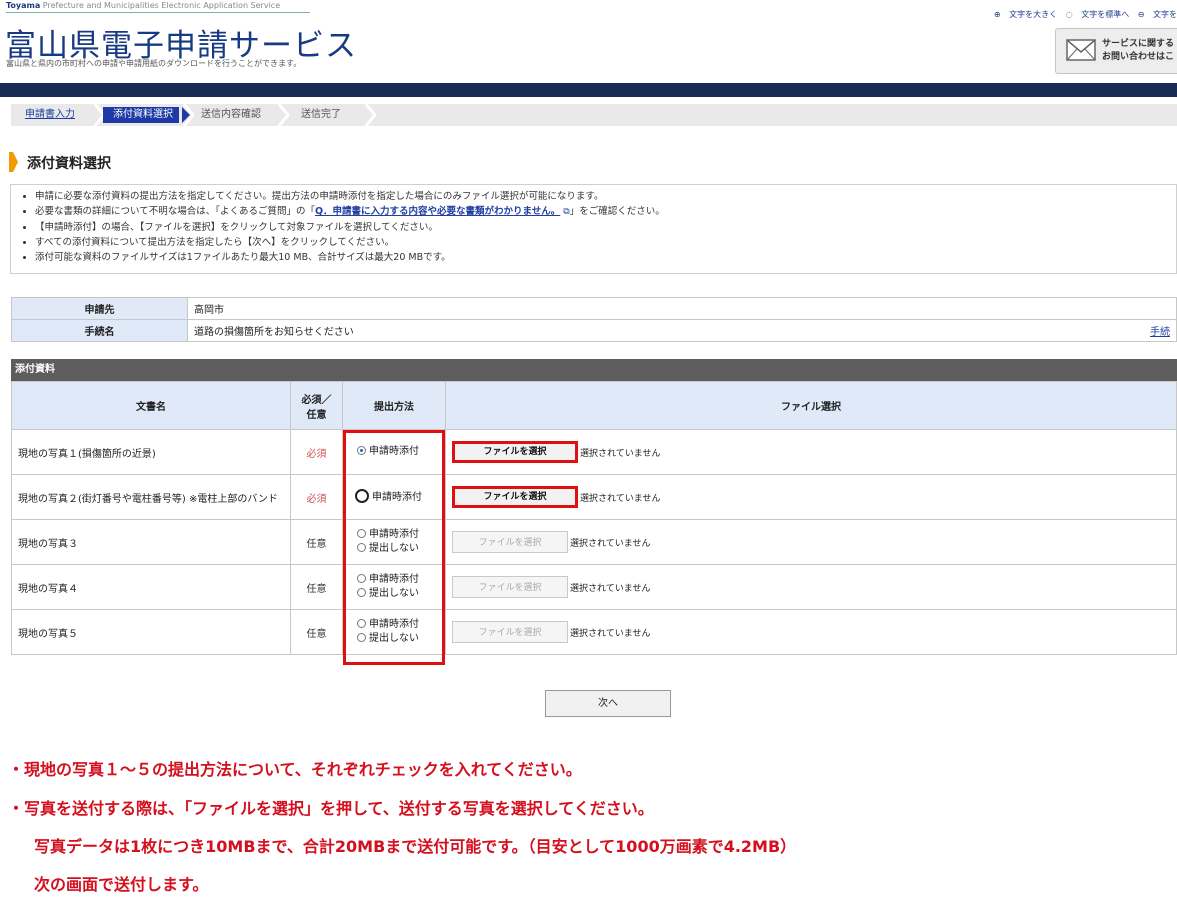  Describe the element at coordinates (608, 703) in the screenshot. I see `next-button: 次へ` at that location.